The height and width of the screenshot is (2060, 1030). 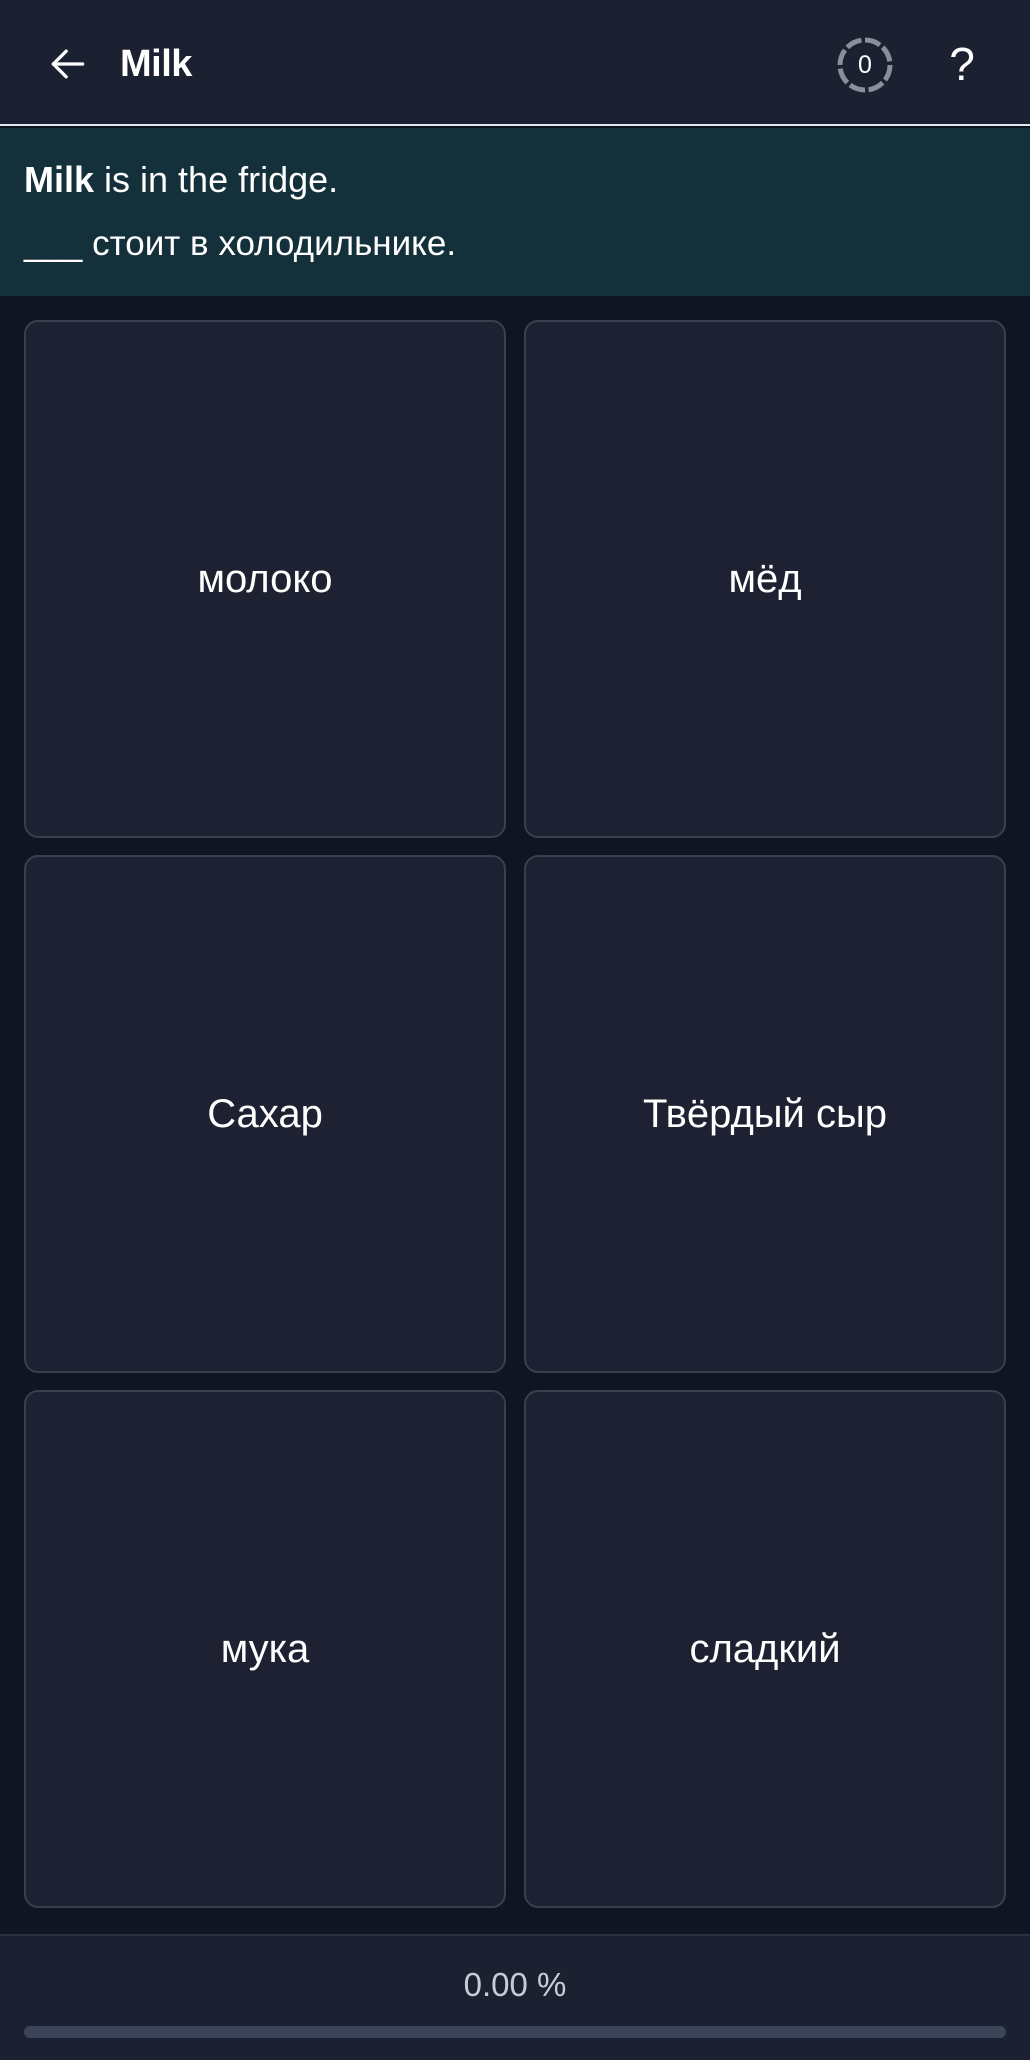 What do you see at coordinates (515, 1984) in the screenshot?
I see `progress-percent: 0.00 %` at bounding box center [515, 1984].